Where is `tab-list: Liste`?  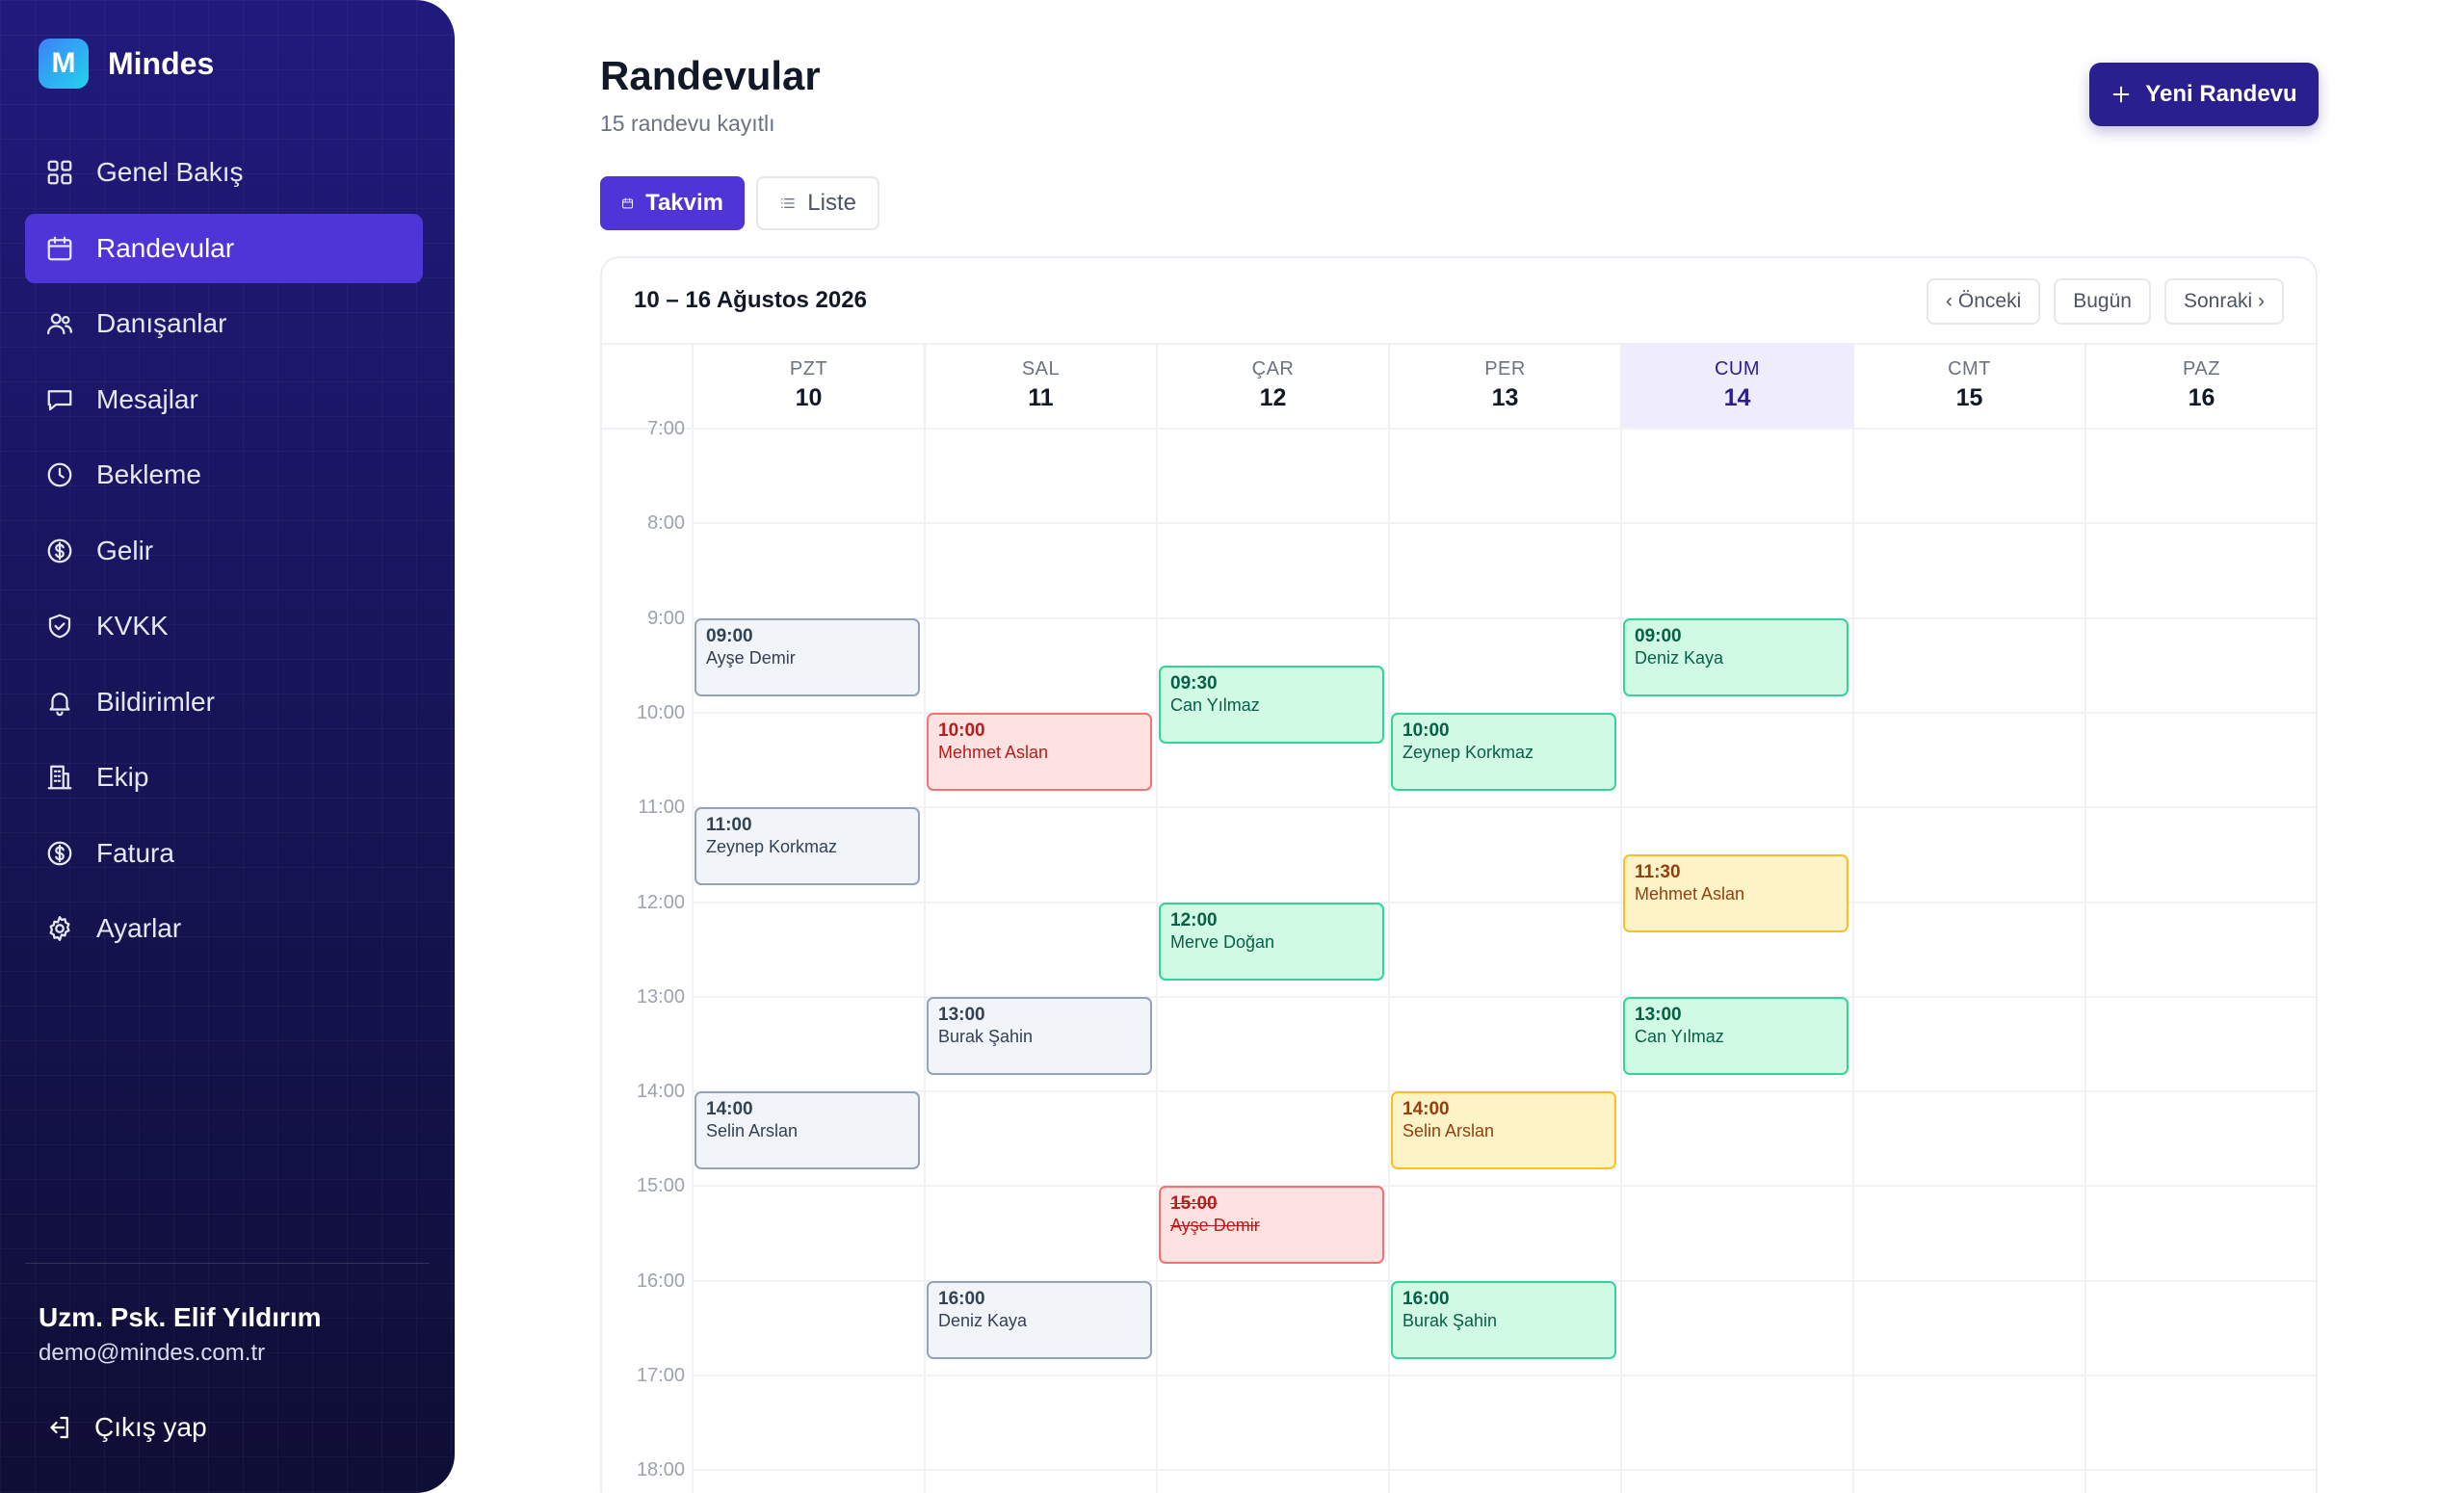 tab-list: Liste is located at coordinates (817, 203).